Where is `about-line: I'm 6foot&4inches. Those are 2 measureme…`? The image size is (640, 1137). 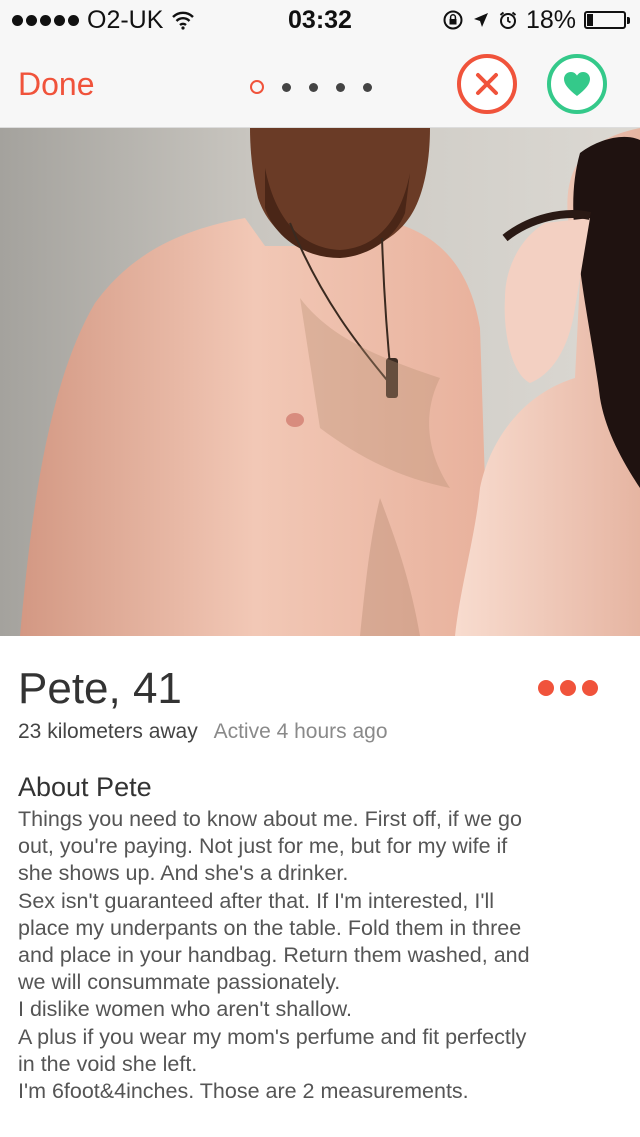 about-line: I'm 6foot&4inches. Those are 2 measureme… is located at coordinates (243, 1091).